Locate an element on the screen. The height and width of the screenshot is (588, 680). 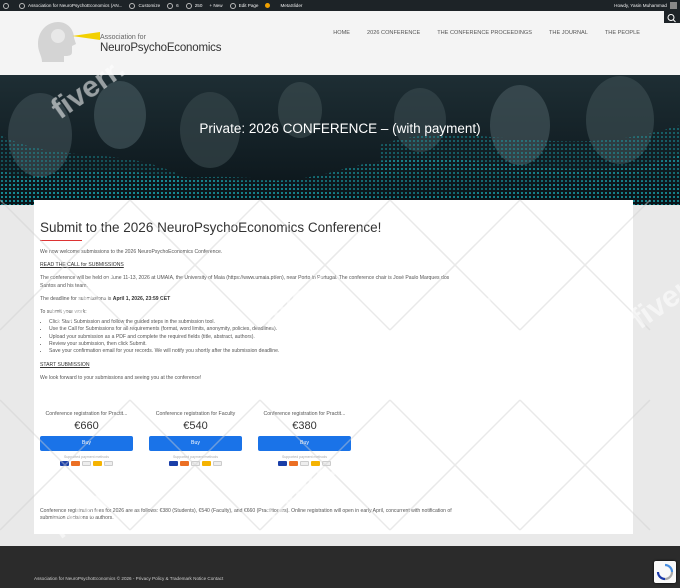
comments-count: 6 is located at coordinates (177, 5).